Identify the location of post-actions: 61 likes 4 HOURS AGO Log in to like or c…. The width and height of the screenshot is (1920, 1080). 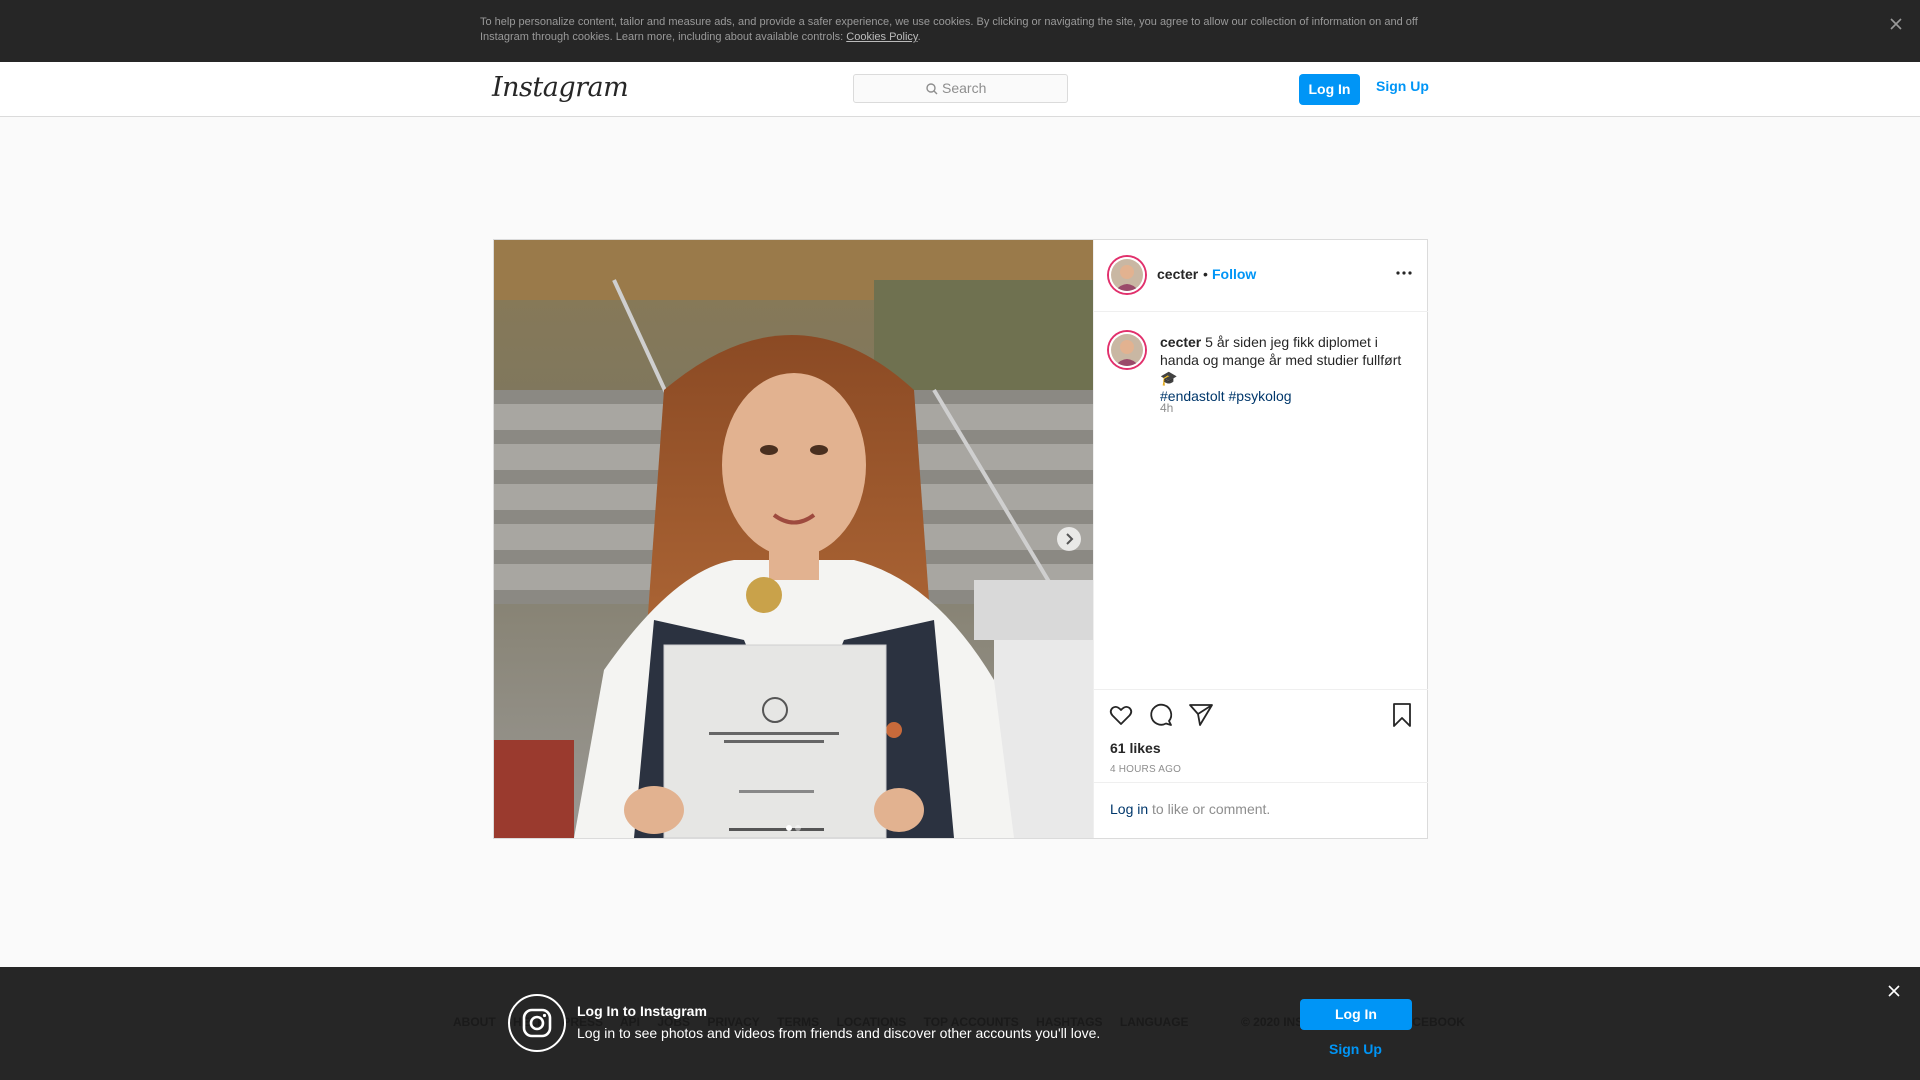
(1261, 763).